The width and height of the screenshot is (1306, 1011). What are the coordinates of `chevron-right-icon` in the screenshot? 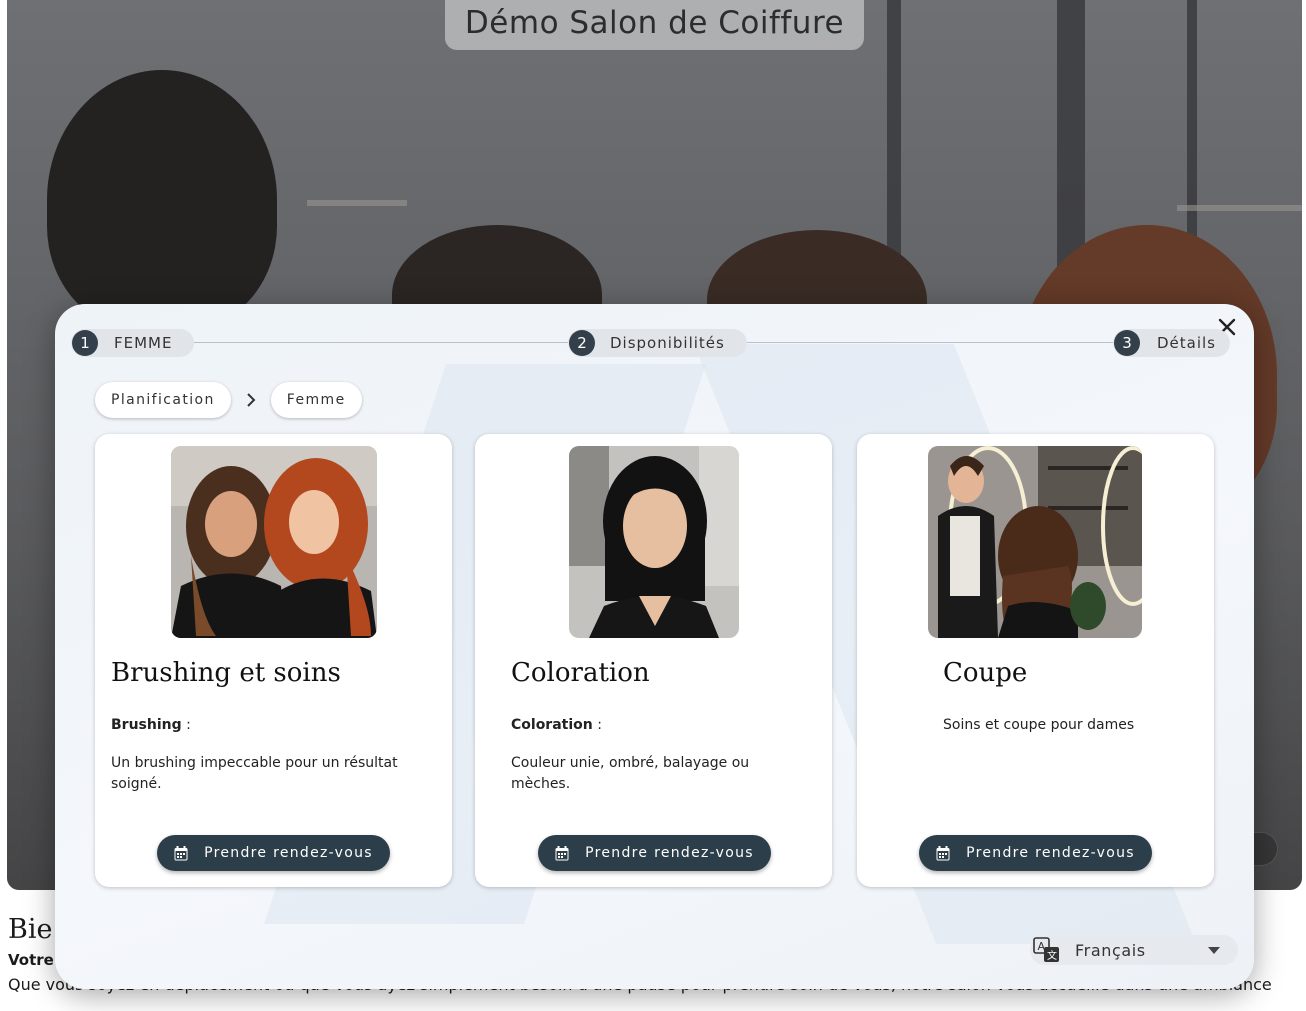 It's located at (251, 400).